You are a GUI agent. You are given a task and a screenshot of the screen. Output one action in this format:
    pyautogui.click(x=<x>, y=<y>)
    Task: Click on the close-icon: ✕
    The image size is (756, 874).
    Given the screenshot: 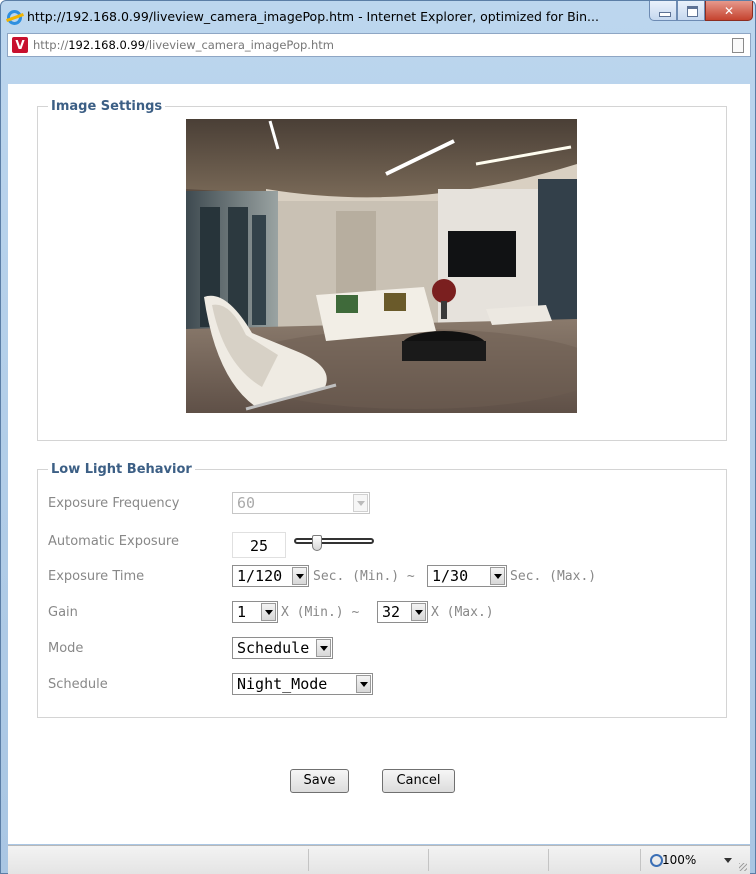 What is the action you would take?
    pyautogui.click(x=729, y=11)
    